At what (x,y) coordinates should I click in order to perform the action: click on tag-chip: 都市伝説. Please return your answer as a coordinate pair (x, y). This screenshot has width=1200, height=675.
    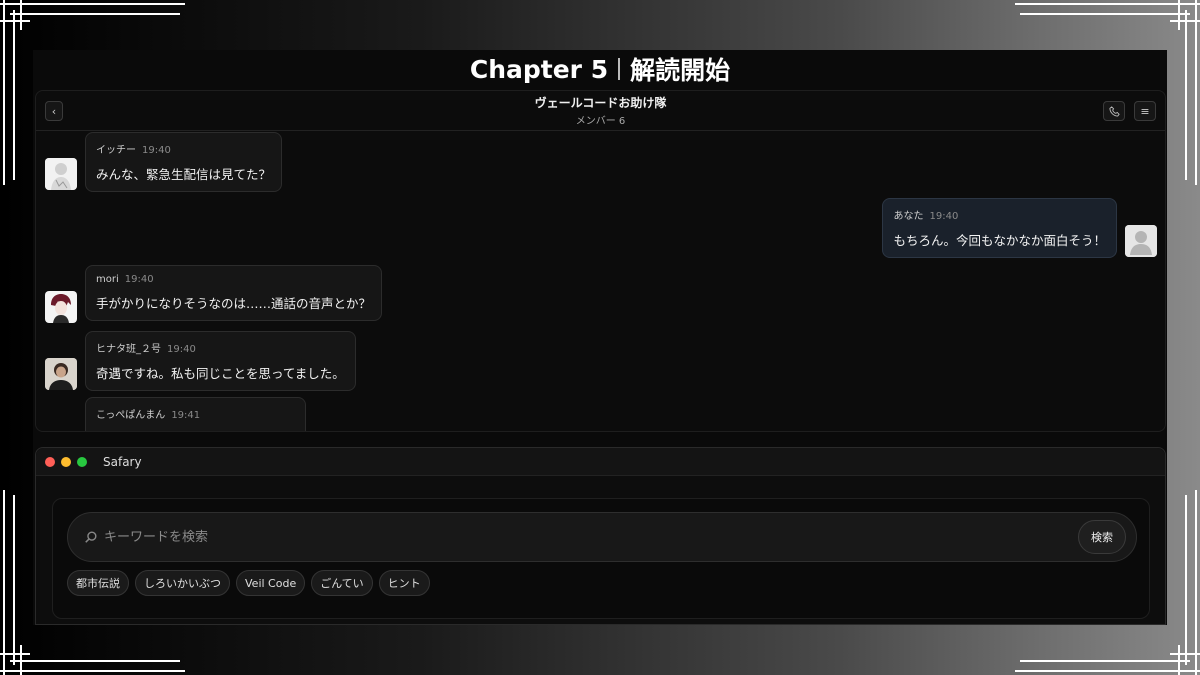
    Looking at the image, I should click on (98, 583).